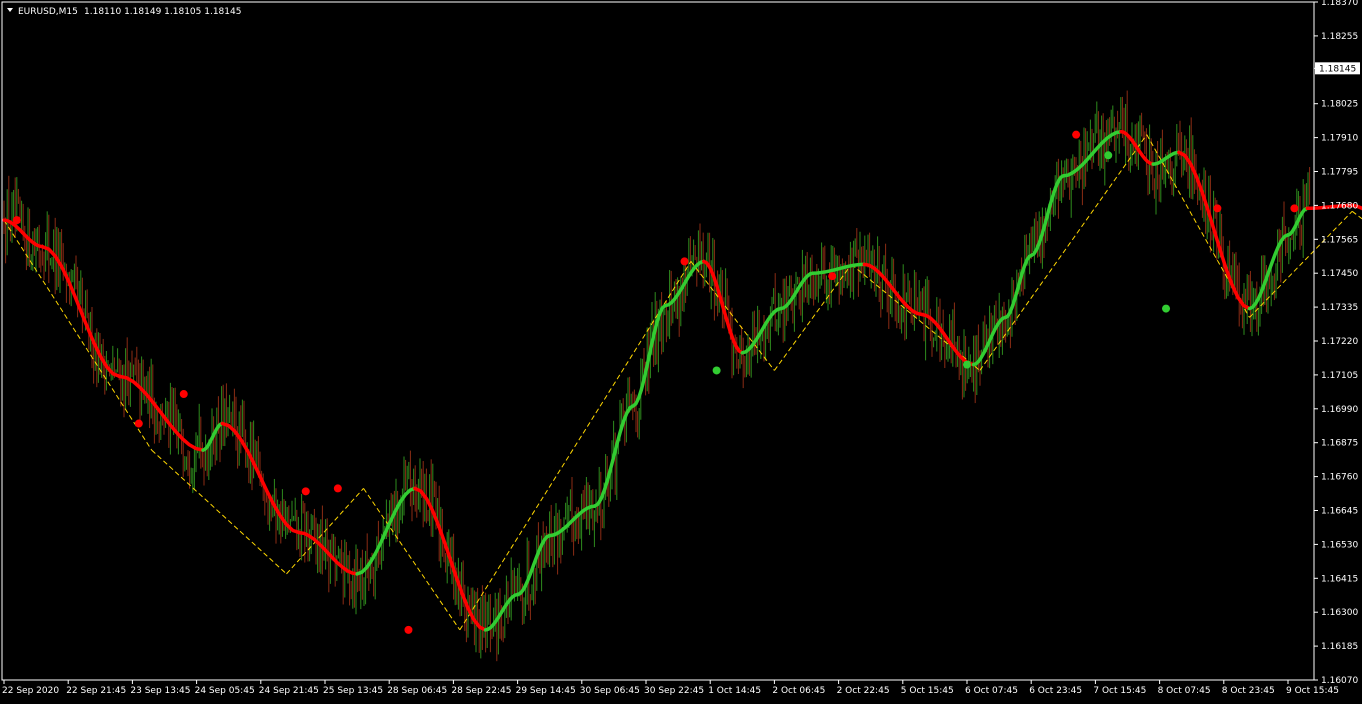 This screenshot has width=1362, height=704. I want to click on y-tick-label: 1.16760, so click(1339, 478).